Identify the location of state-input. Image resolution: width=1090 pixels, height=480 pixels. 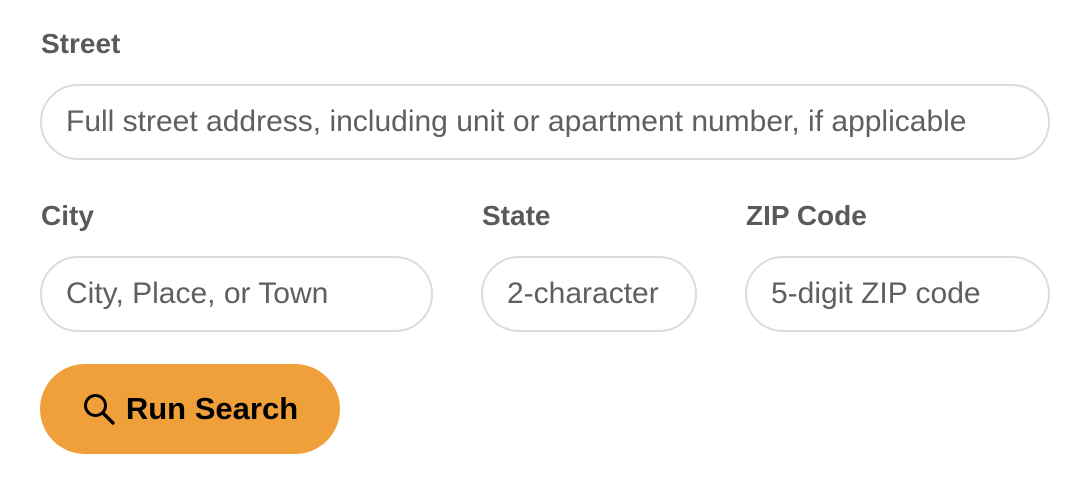
(589, 294).